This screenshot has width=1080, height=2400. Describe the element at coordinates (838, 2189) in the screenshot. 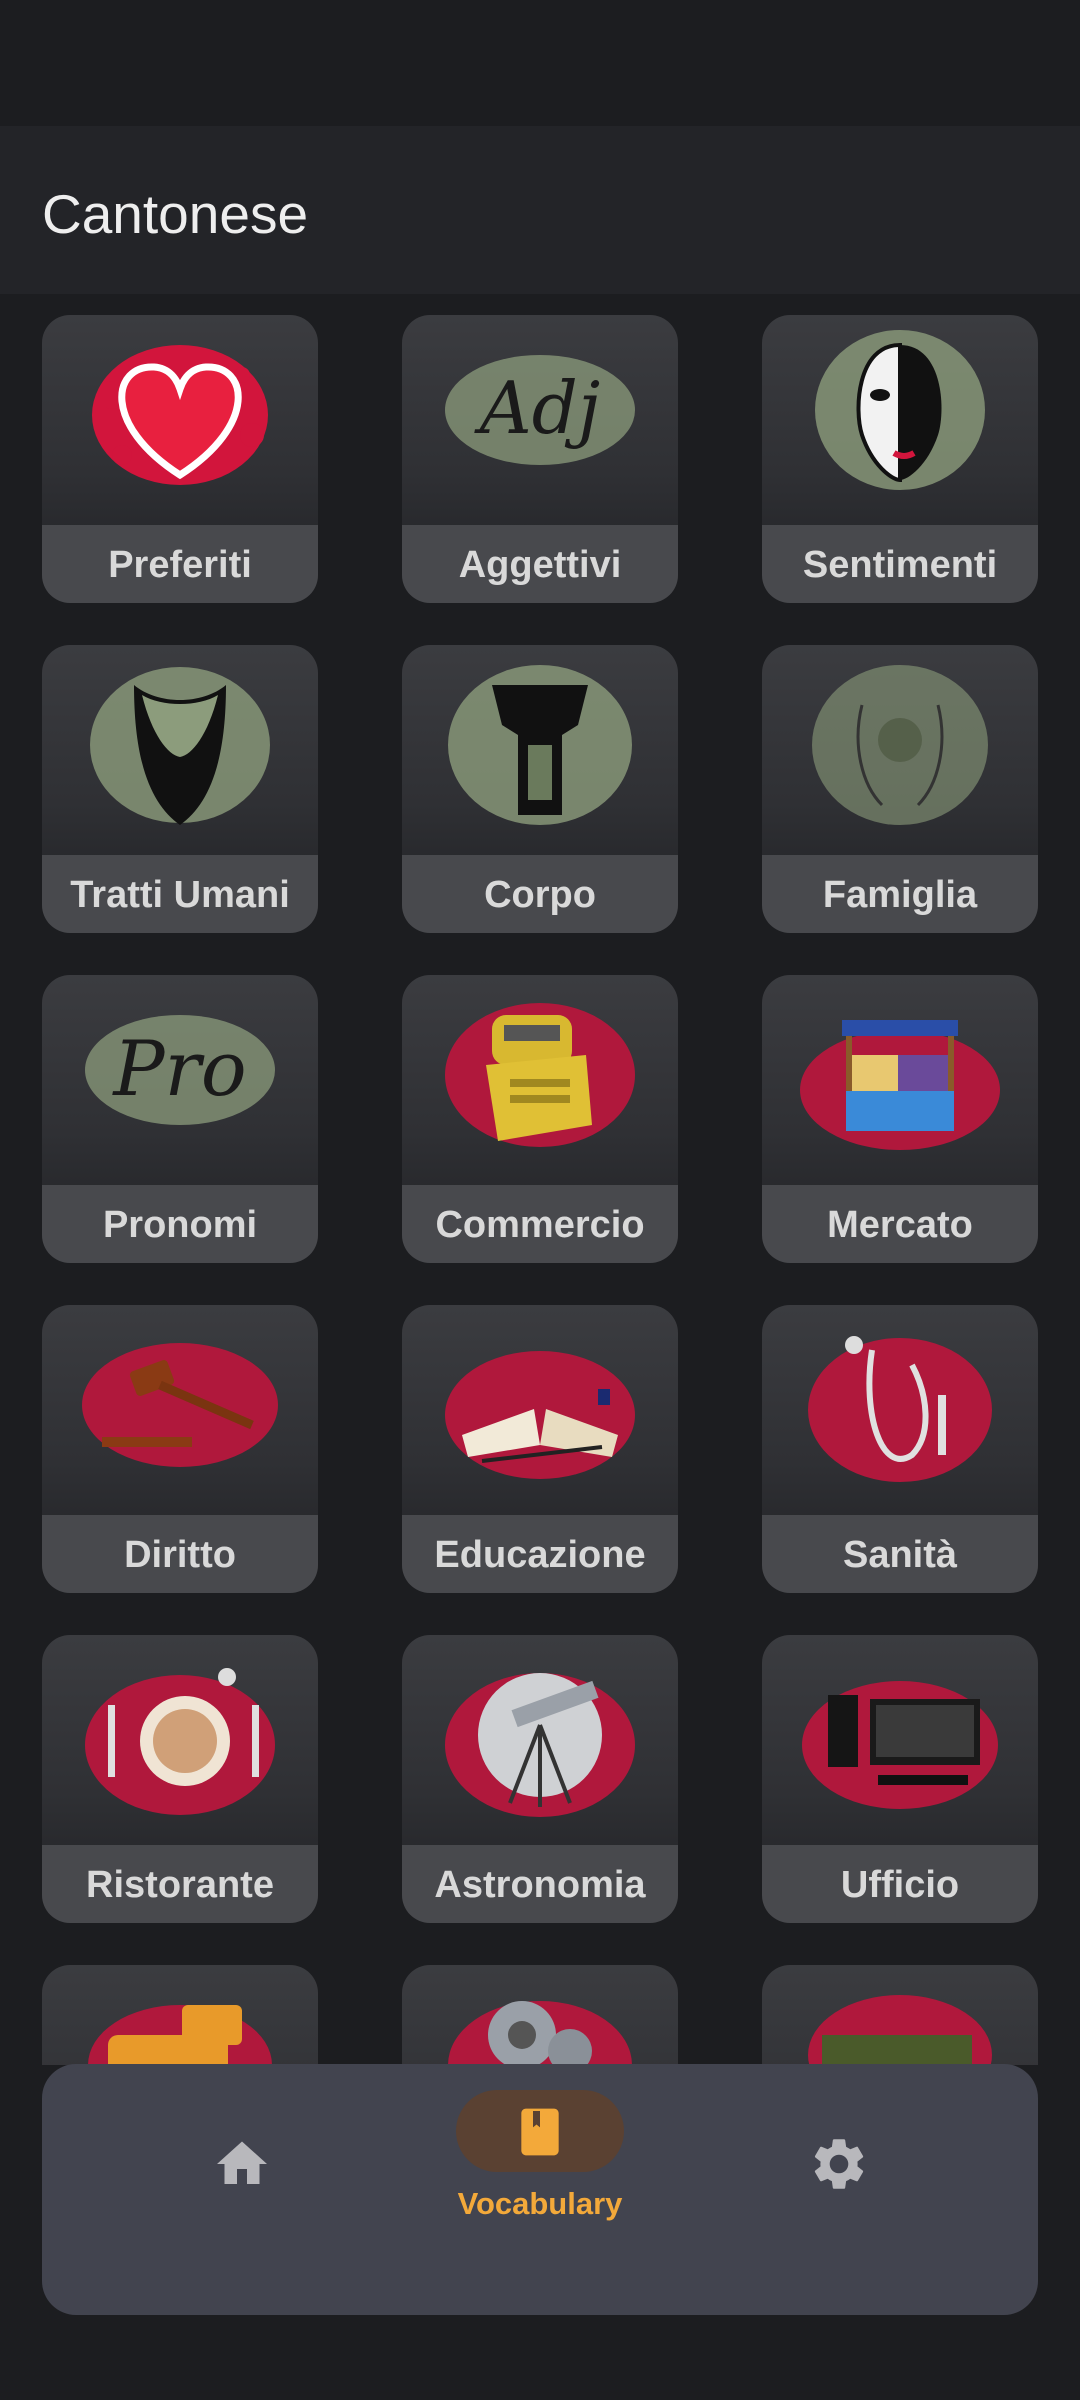

I see `nav-settings` at that location.